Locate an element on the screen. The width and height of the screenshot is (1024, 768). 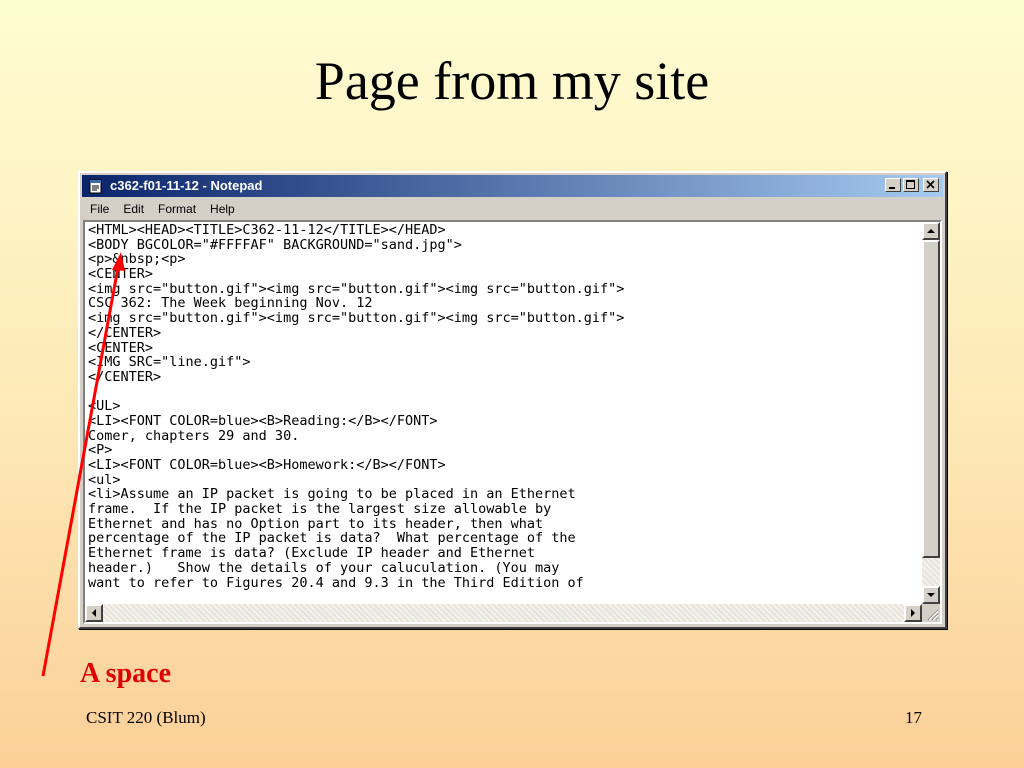
vertical-scroll-thumb is located at coordinates (931, 399).